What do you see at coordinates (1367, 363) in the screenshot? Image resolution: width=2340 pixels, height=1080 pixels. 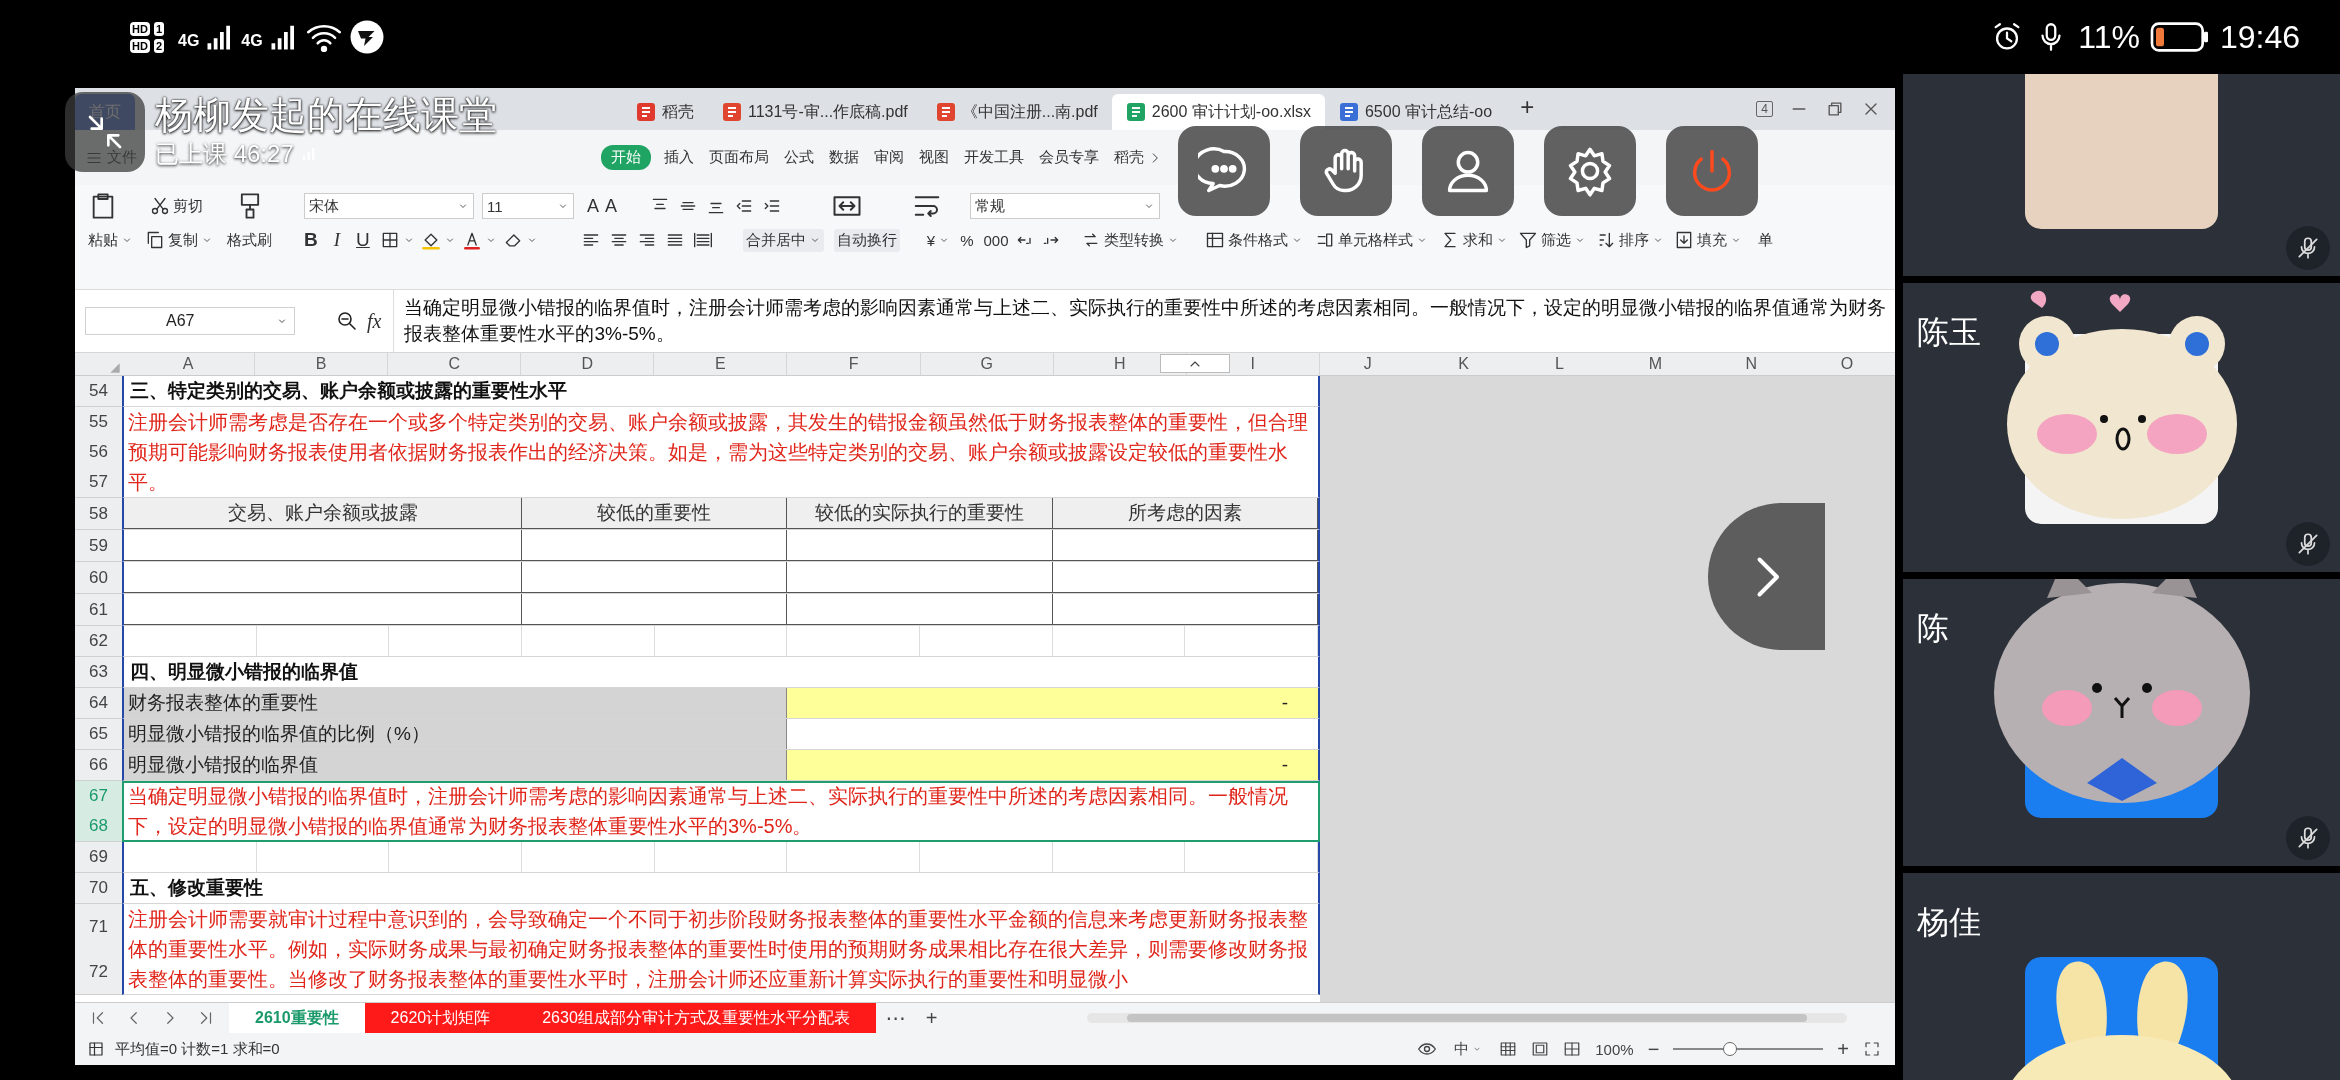 I see `column-header: J` at bounding box center [1367, 363].